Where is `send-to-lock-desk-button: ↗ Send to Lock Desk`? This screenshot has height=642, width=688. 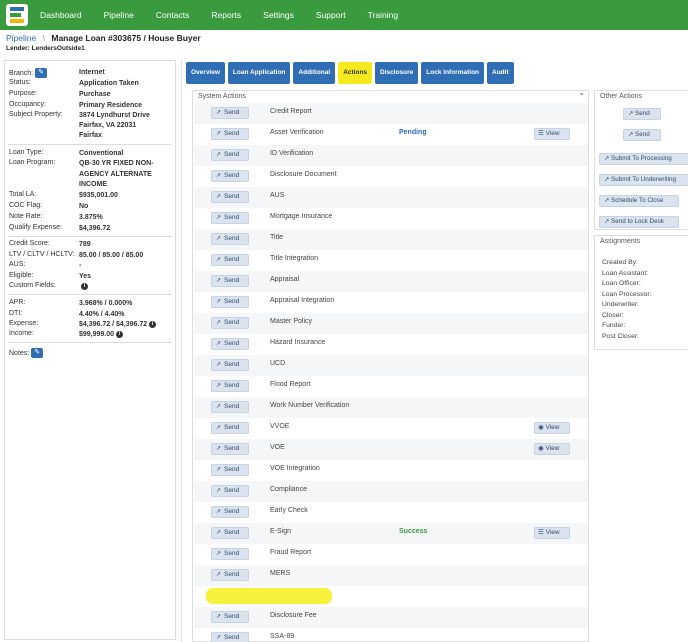
send-to-lock-desk-button: ↗ Send to Lock Desk is located at coordinates (639, 222).